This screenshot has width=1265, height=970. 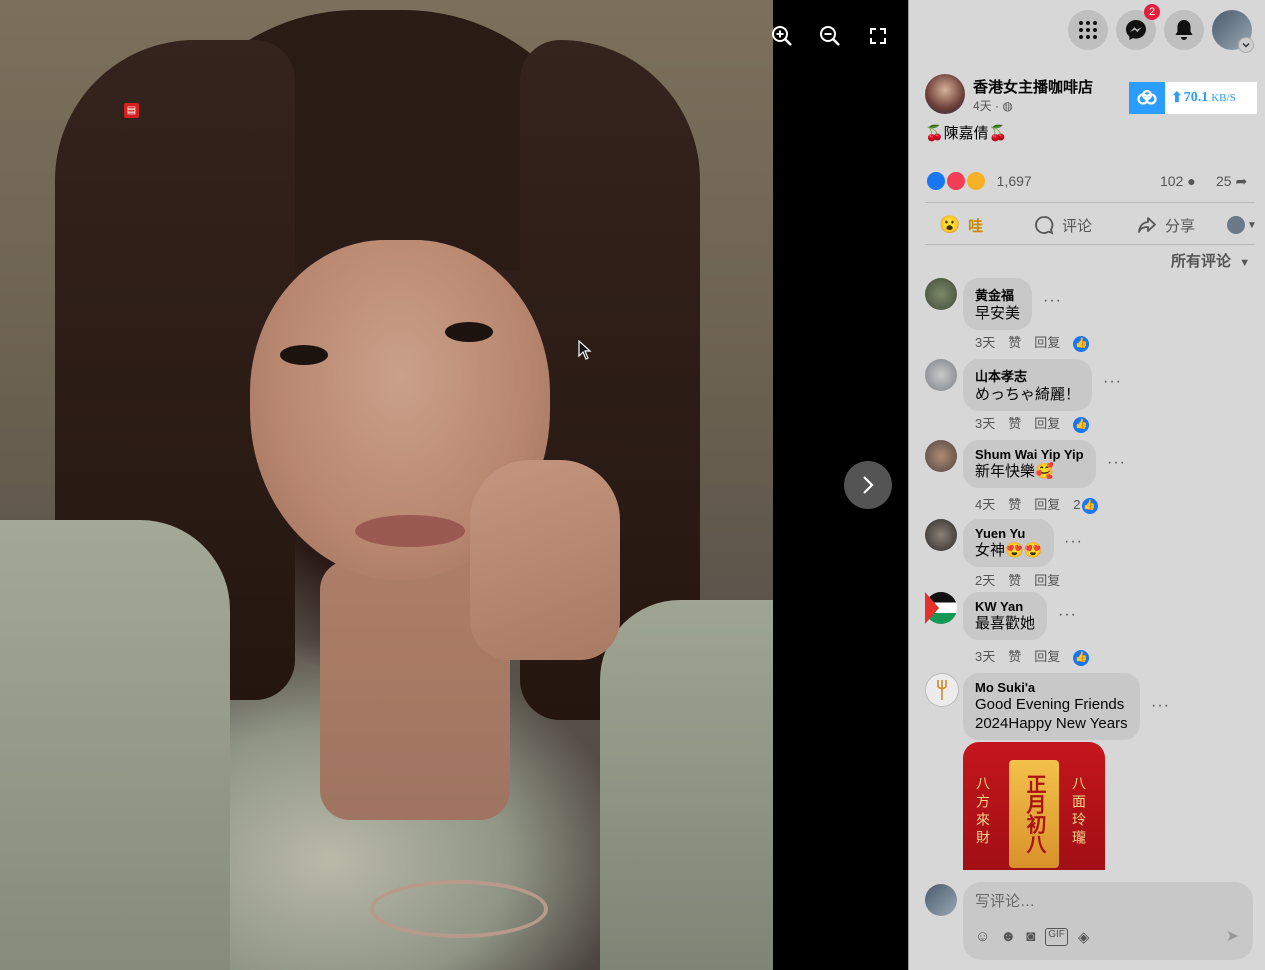 What do you see at coordinates (985, 504) in the screenshot?
I see `comment-time: 4天` at bounding box center [985, 504].